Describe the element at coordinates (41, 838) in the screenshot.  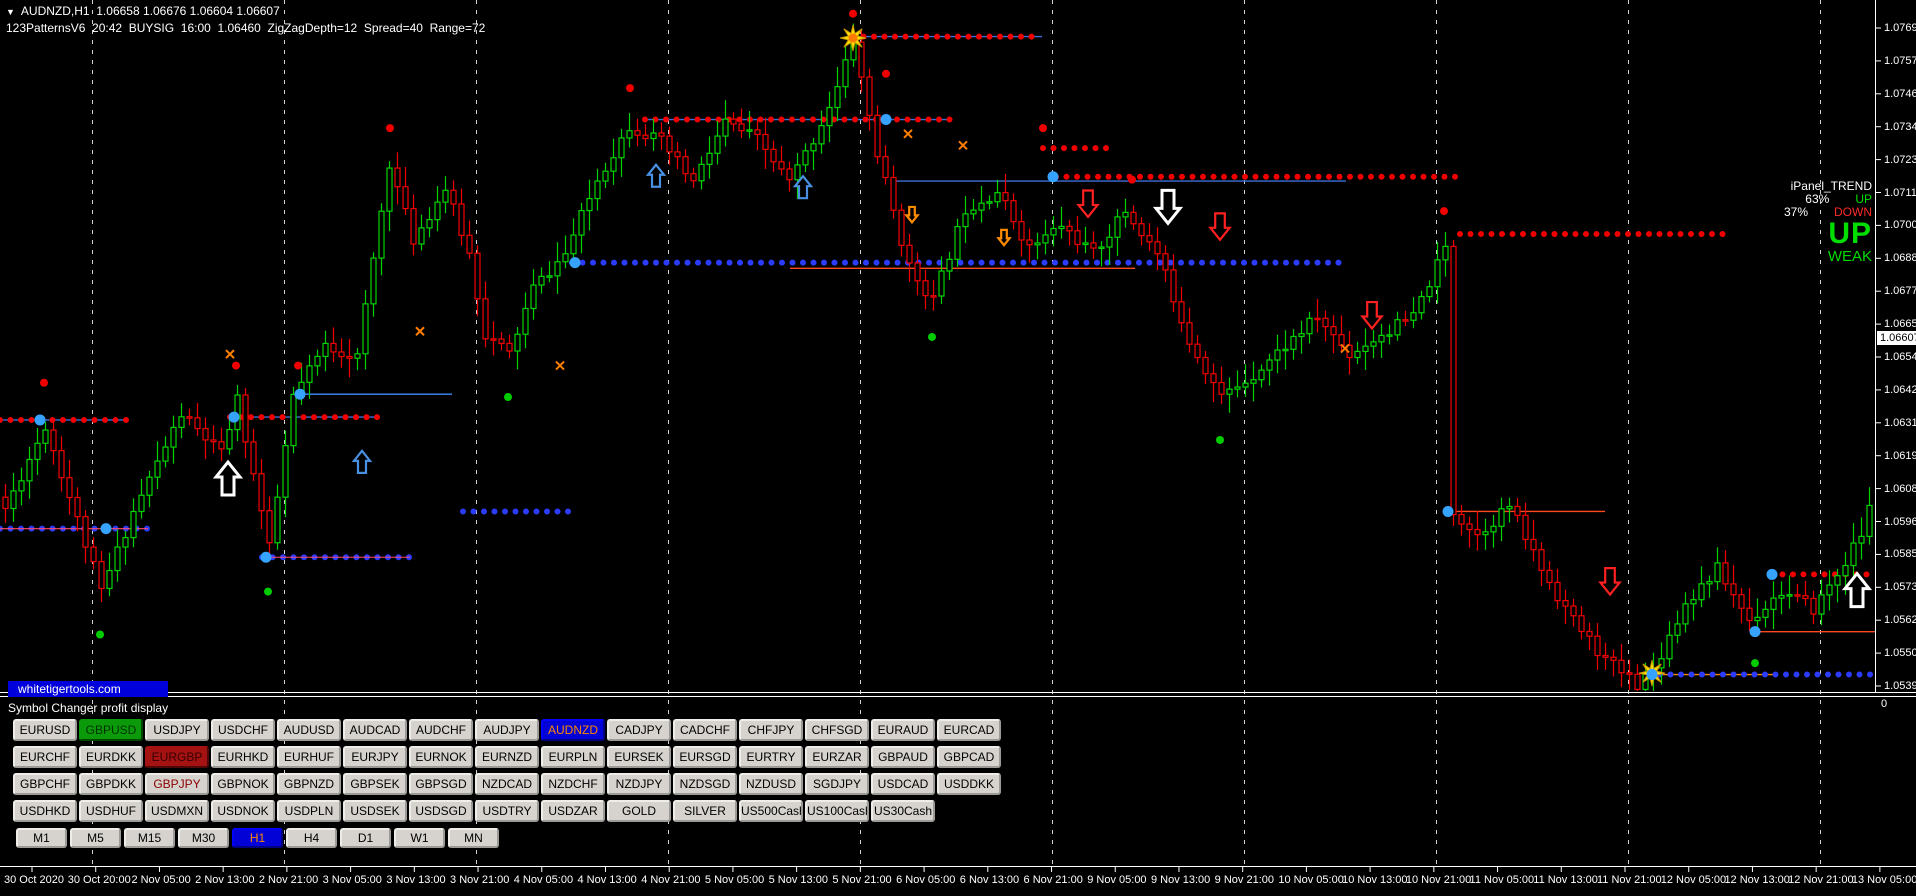
I see `timeframe-button-m1: M1` at that location.